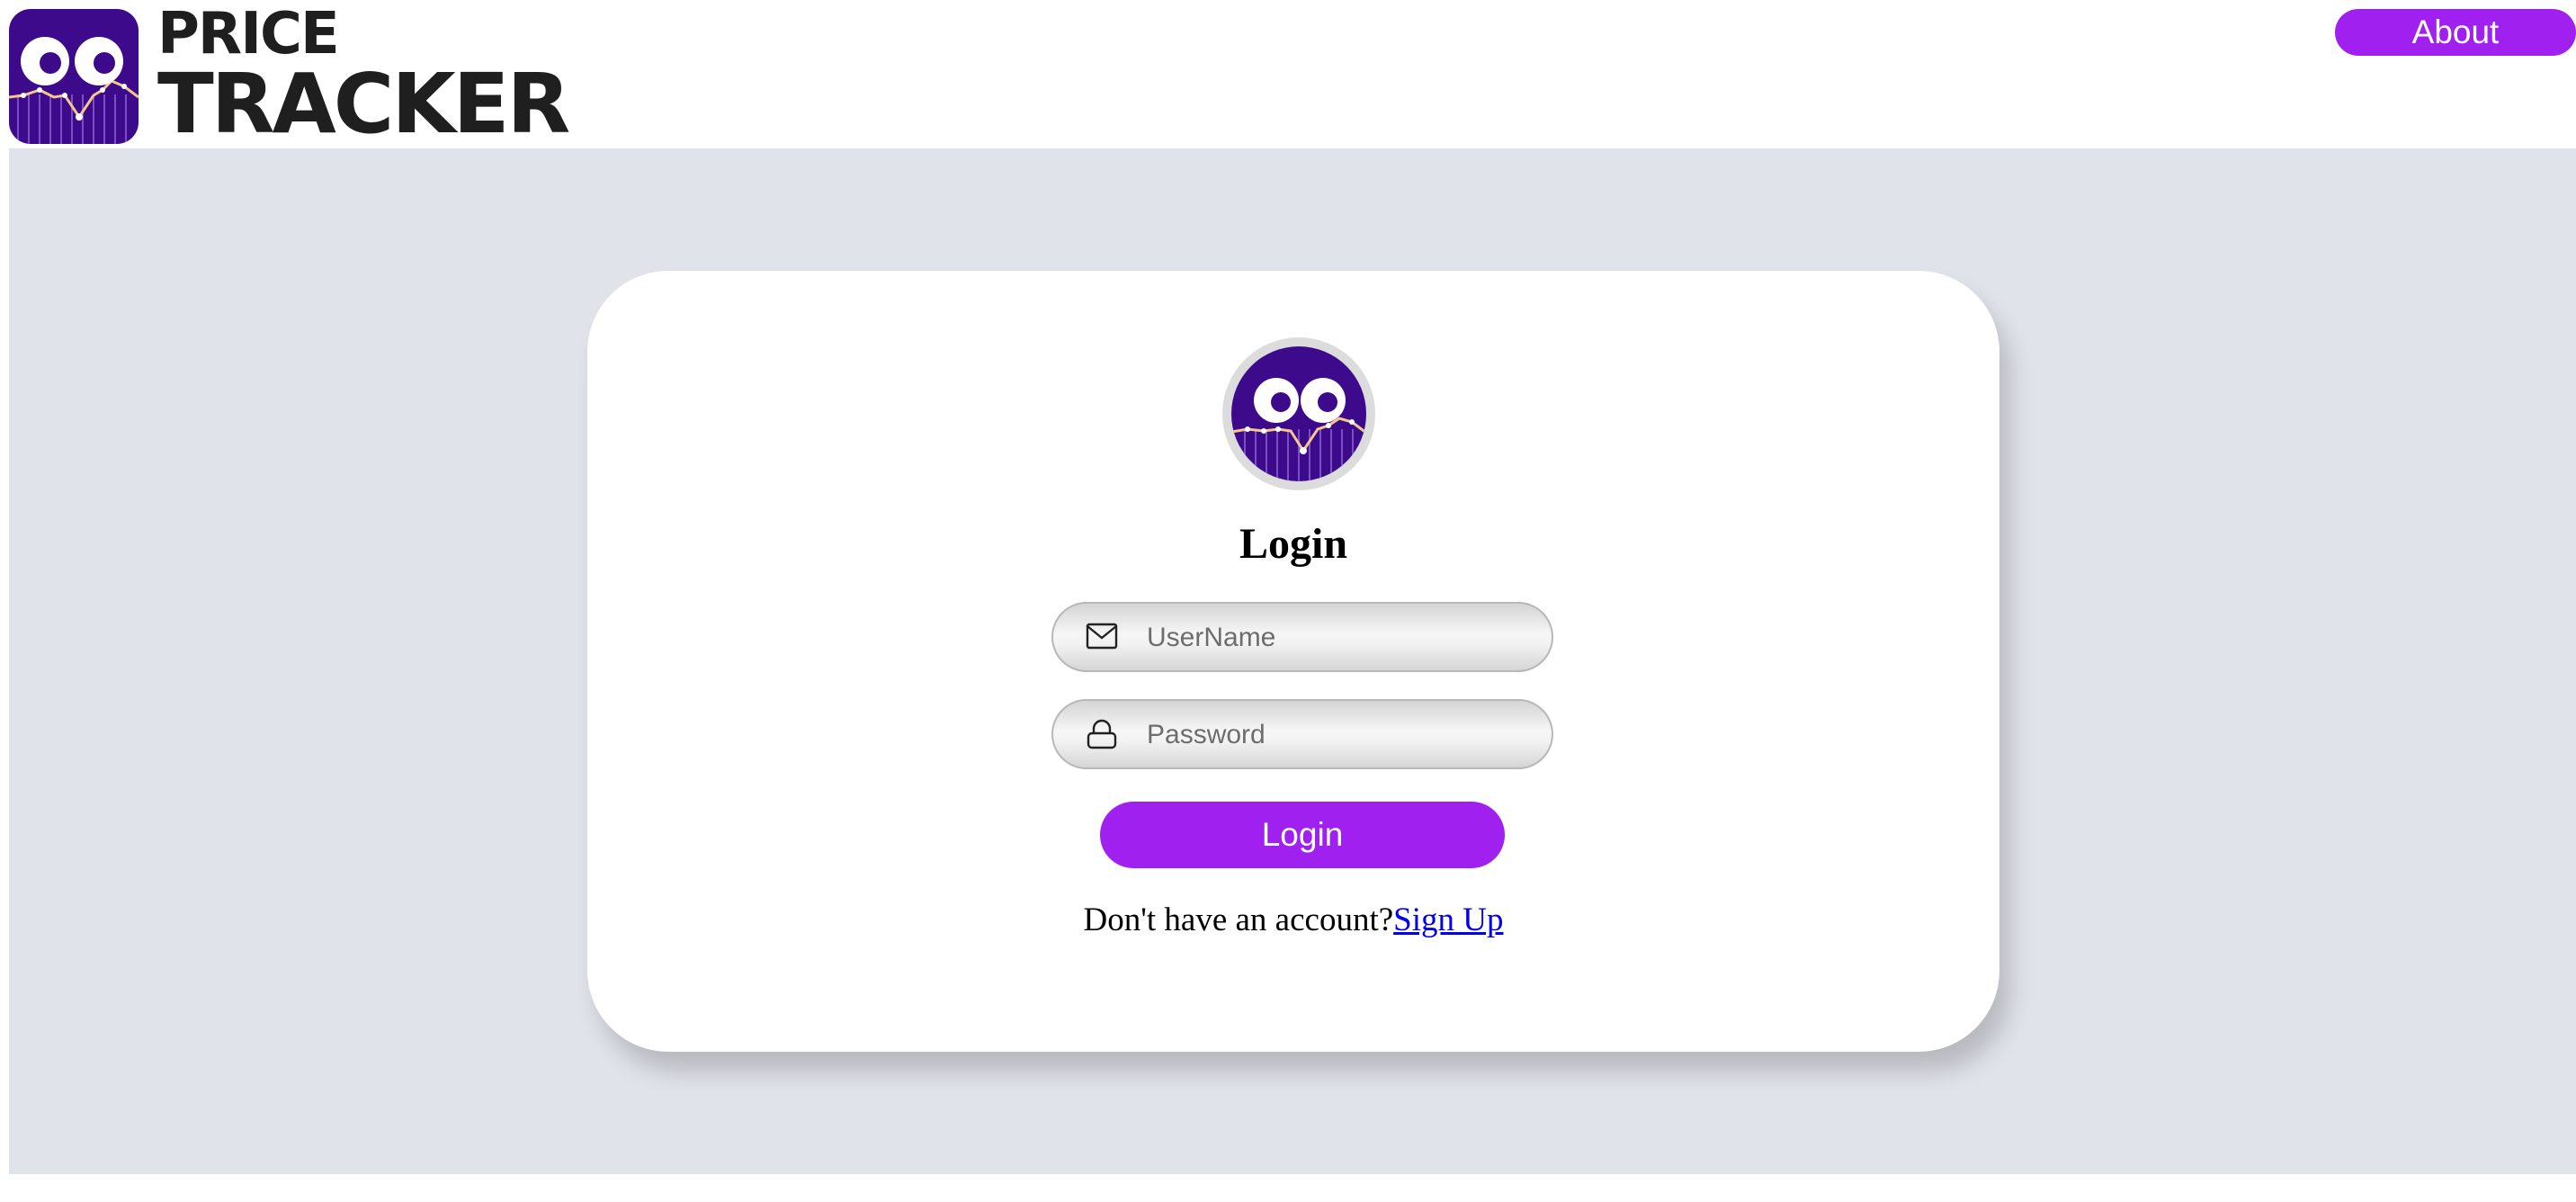 This screenshot has width=2576, height=1202. I want to click on logo-wordmark: PRICE TRACKER, so click(363, 76).